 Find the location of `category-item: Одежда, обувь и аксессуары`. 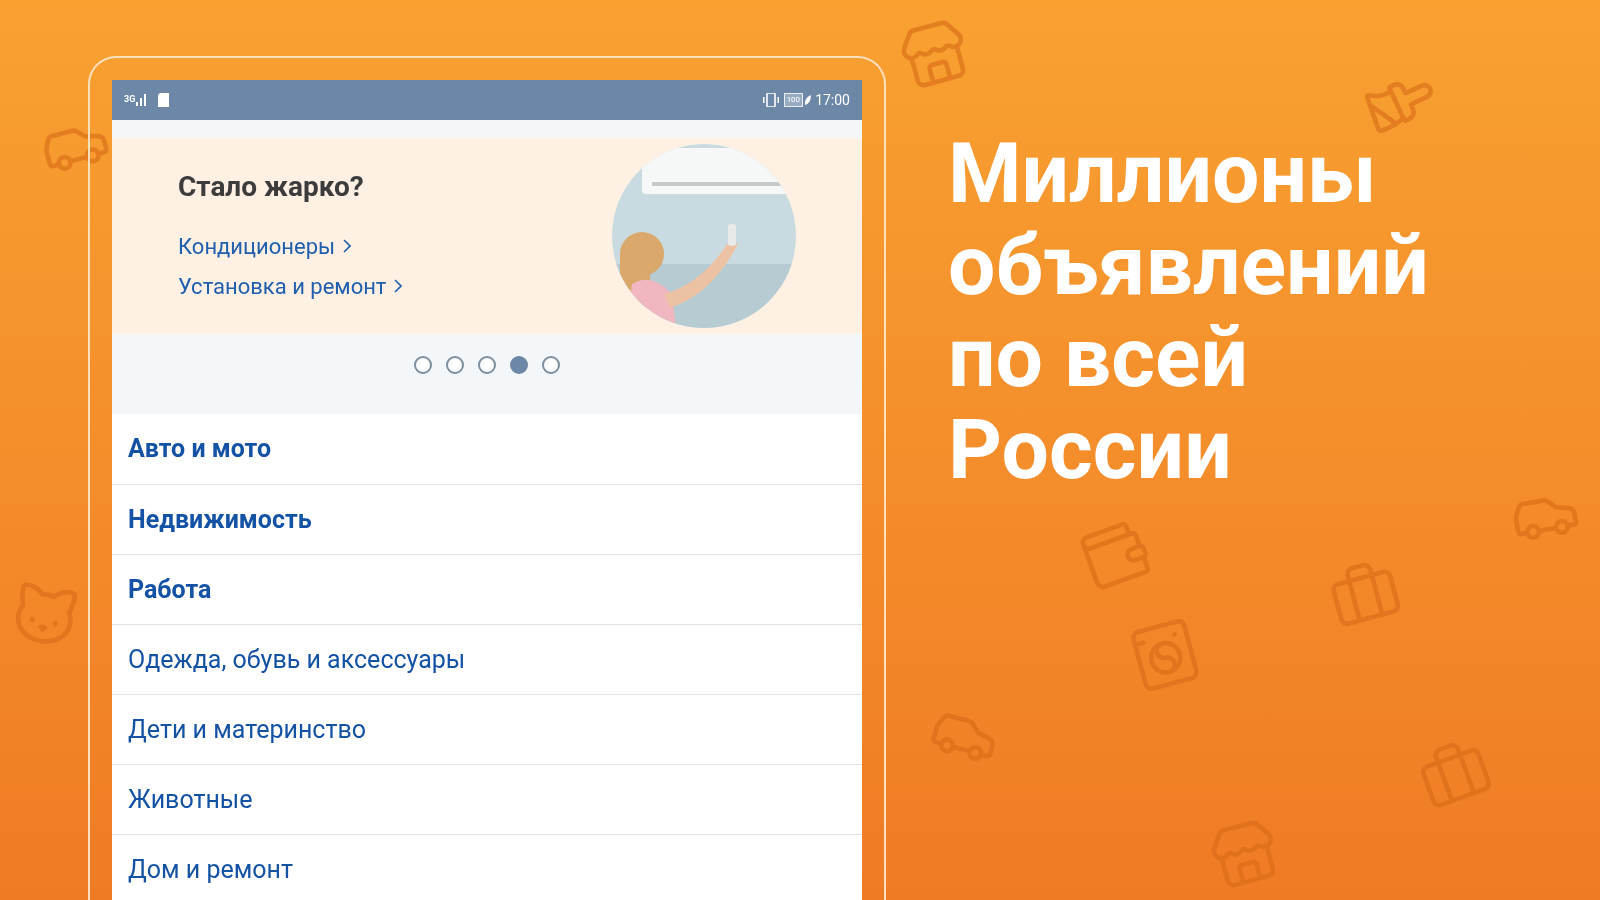

category-item: Одежда, обувь и аксессуары is located at coordinates (487, 659).